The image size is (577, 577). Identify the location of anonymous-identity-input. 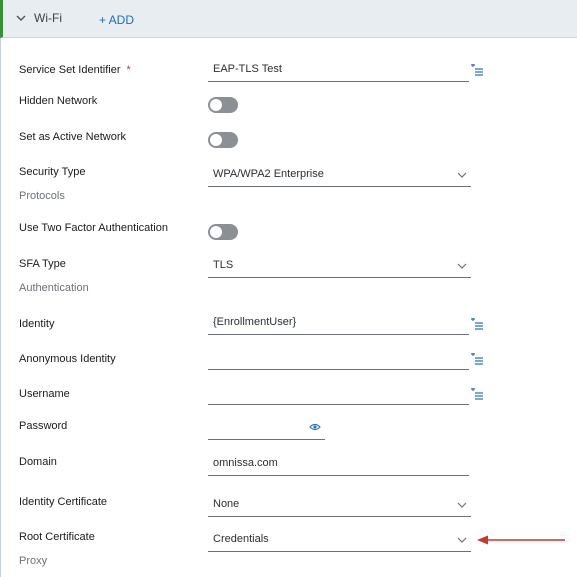
(338, 359).